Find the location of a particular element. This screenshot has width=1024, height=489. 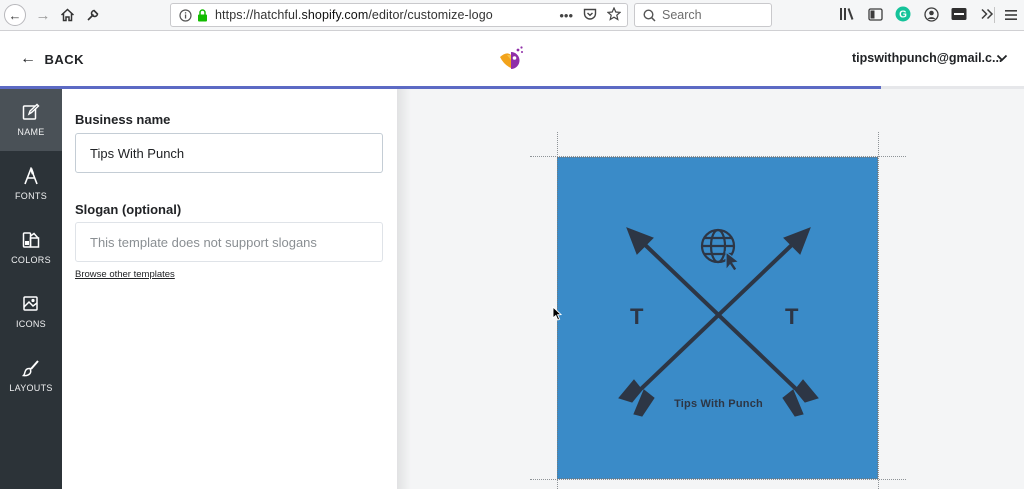

sidebar-item-label: ICONS is located at coordinates (30, 324).